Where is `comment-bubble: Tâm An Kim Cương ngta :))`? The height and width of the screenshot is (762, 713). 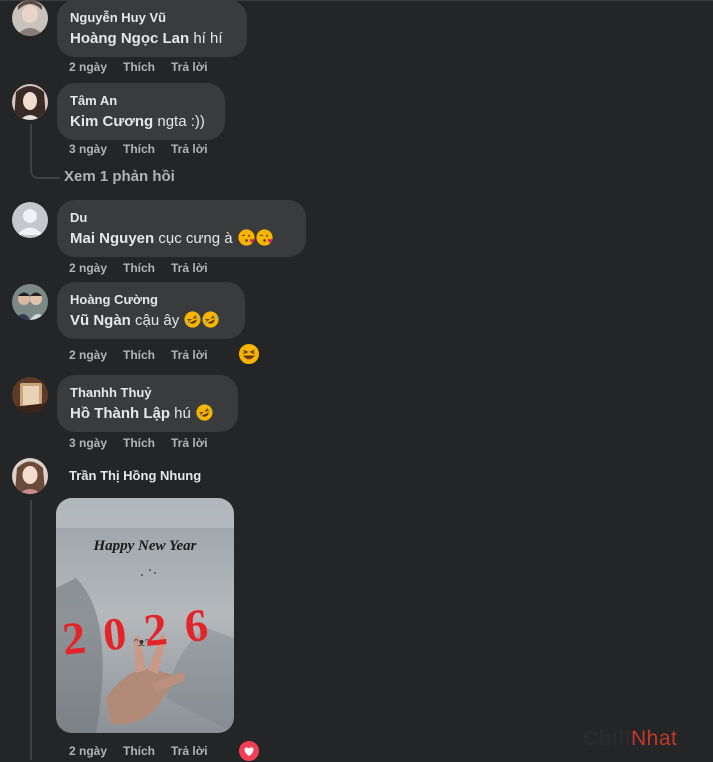 comment-bubble: Tâm An Kim Cương ngta :)) is located at coordinates (141, 111).